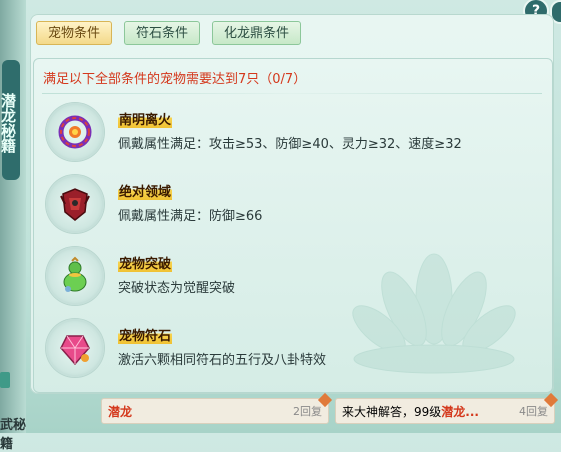 Image resolution: width=561 pixels, height=452 pixels. Describe the element at coordinates (286, 351) in the screenshot. I see `condition-item: 宠物符石 激活六颗相同符石的五行及八卦特效` at that location.